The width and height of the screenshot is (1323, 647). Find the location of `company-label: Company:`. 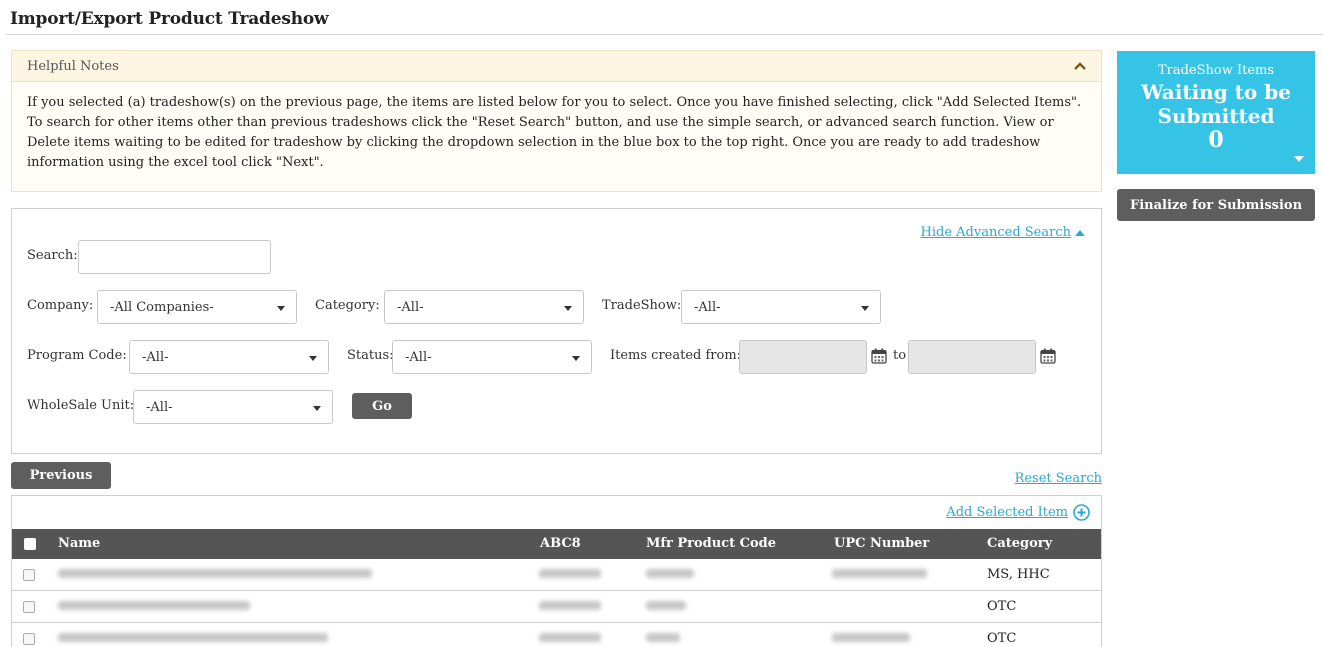

company-label: Company: is located at coordinates (60, 305).